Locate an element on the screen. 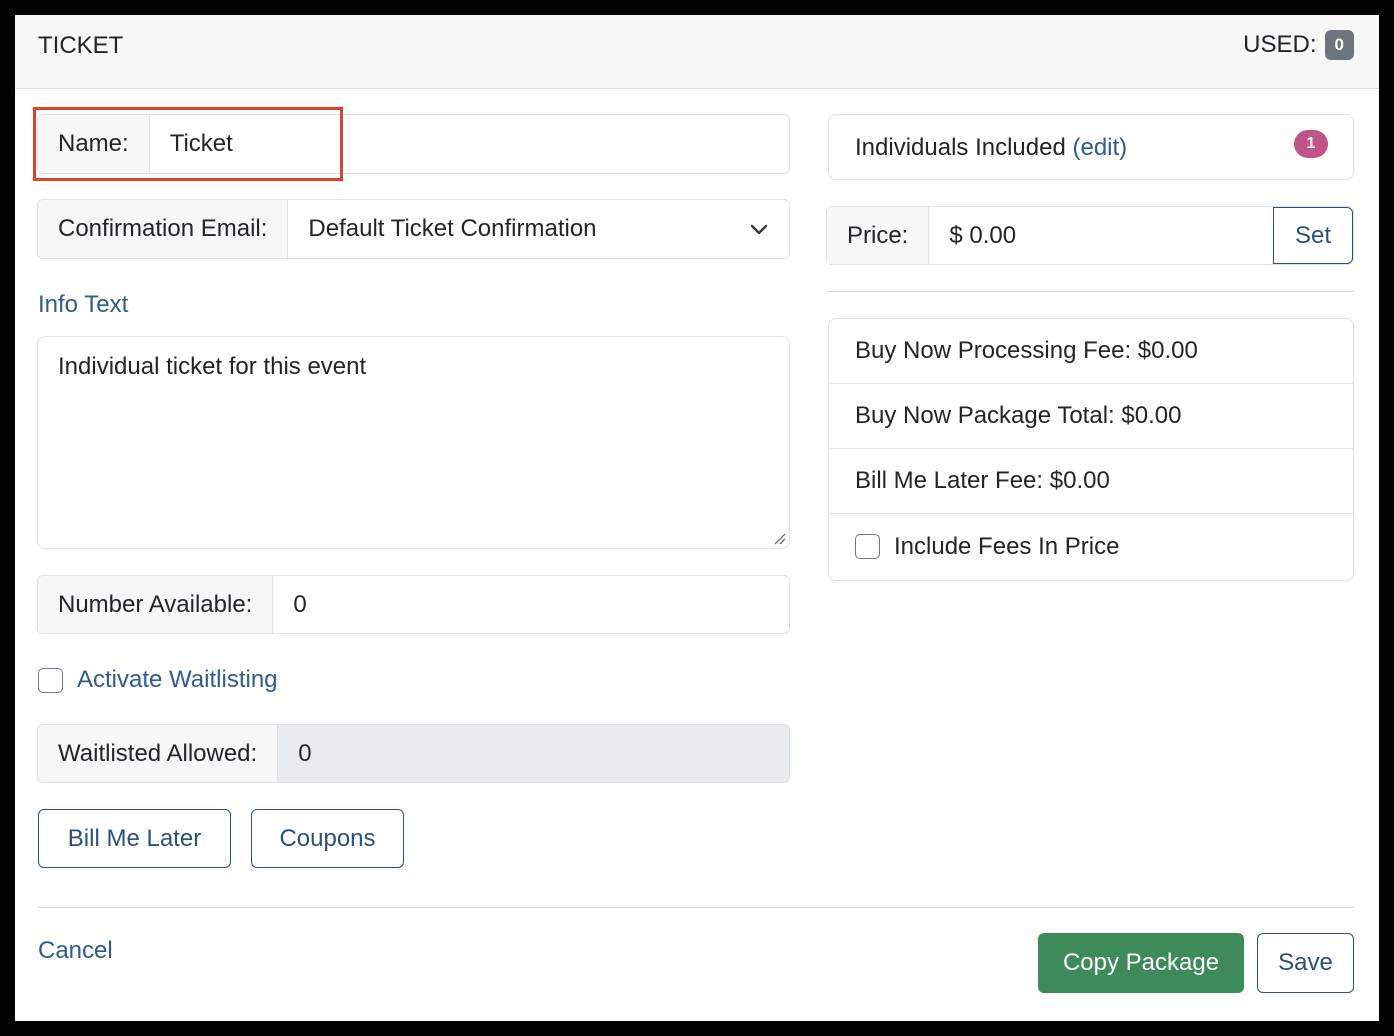  footer-divider is located at coordinates (696, 907).